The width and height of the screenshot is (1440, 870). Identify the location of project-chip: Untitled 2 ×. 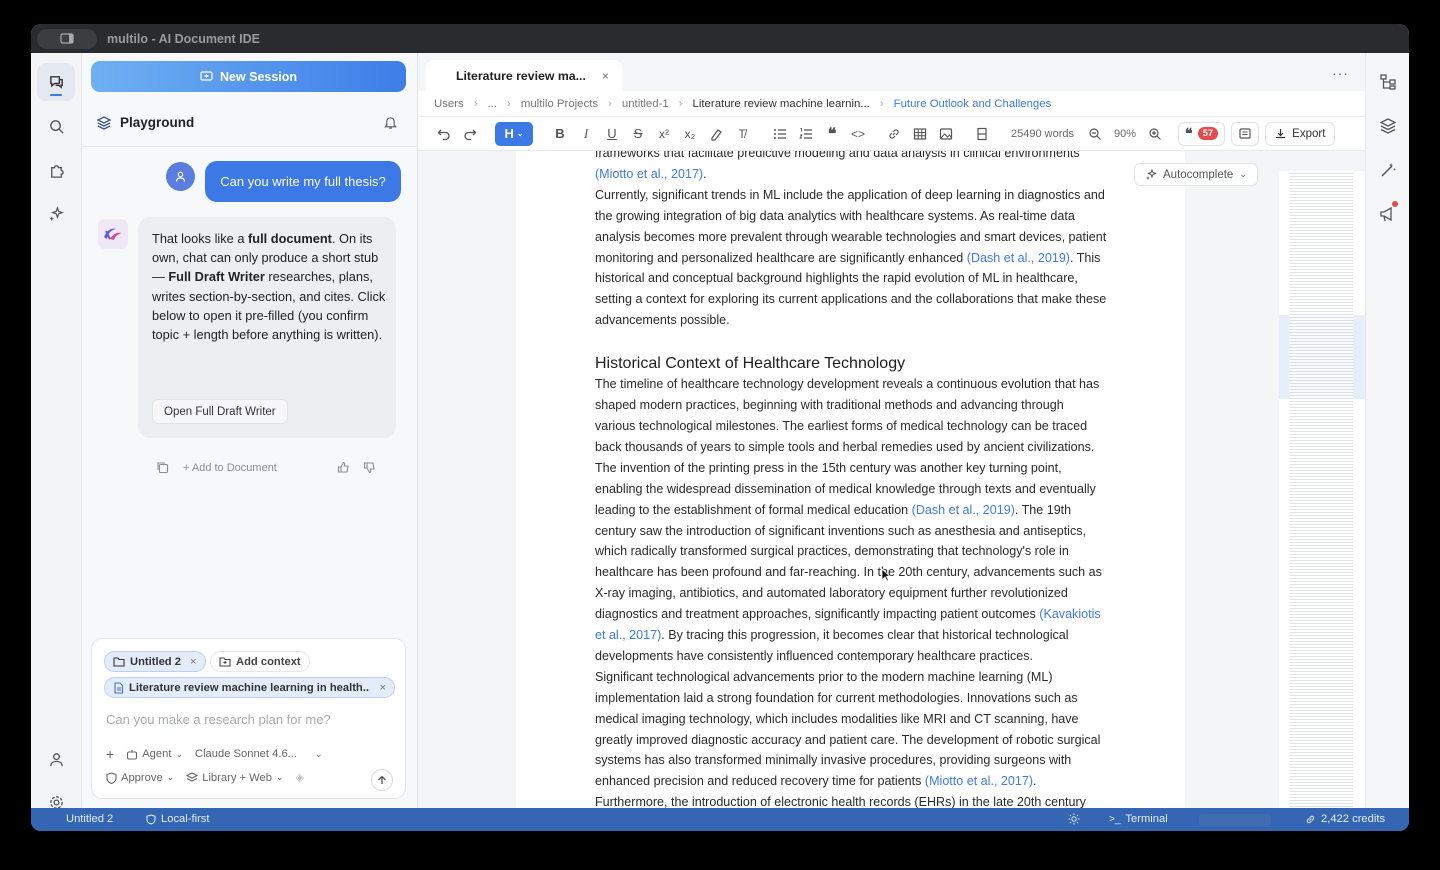
(155, 661).